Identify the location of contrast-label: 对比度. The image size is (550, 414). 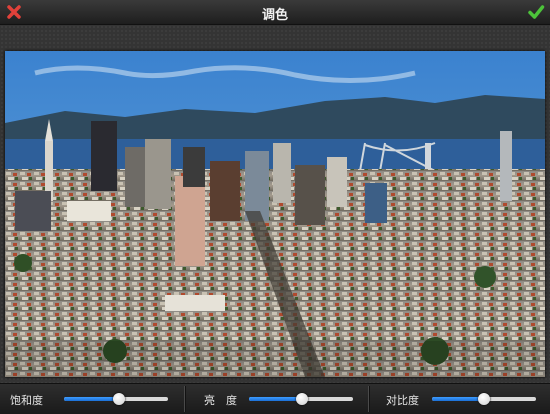
(402, 400).